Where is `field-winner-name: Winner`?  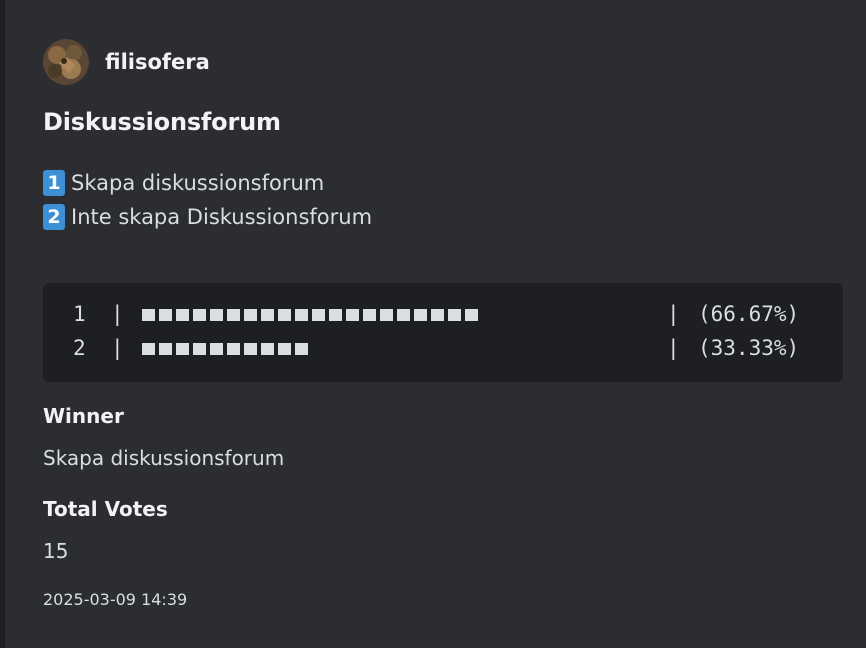
field-winner-name: Winner is located at coordinates (83, 416).